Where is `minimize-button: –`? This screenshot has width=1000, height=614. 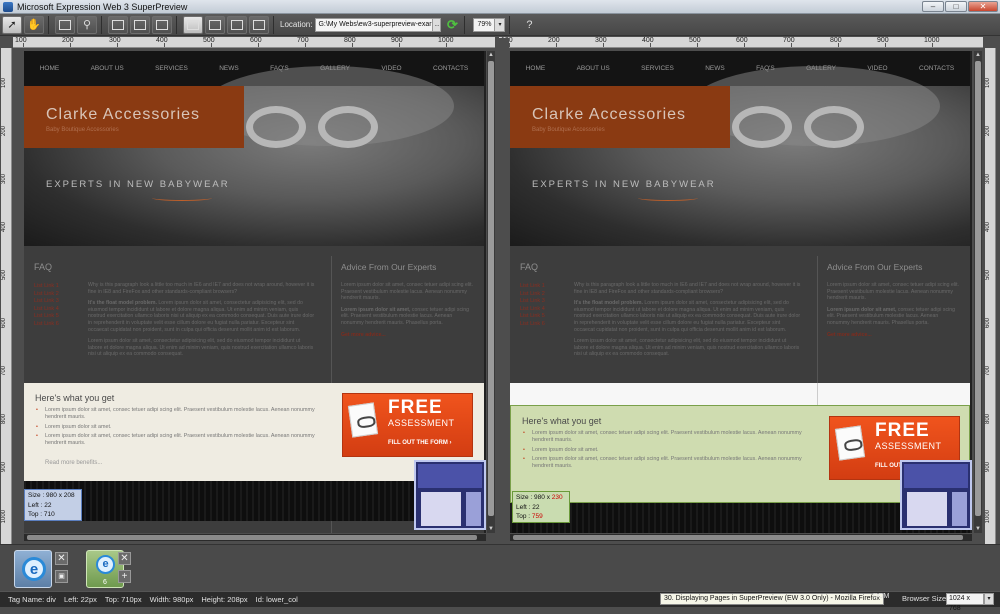 minimize-button: – is located at coordinates (933, 6).